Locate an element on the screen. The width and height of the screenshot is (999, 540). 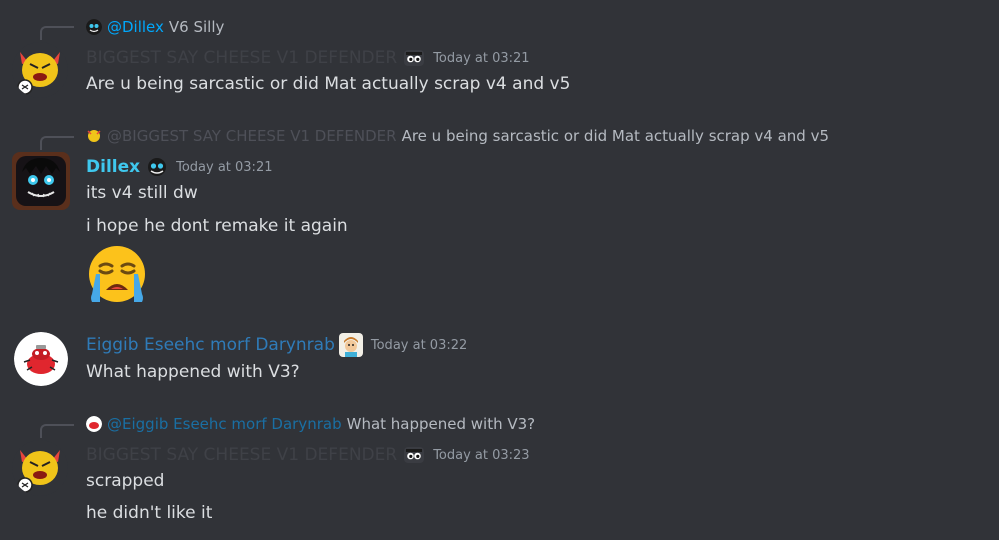
message-content: scrapped is located at coordinates (125, 481).